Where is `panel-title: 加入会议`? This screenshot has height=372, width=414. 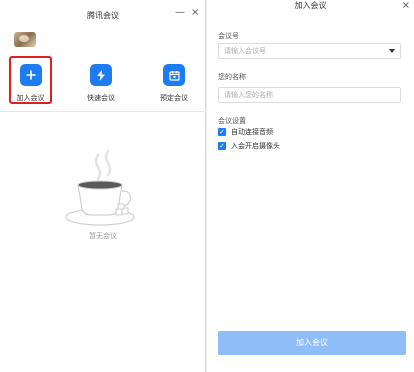 panel-title: 加入会议 is located at coordinates (310, 5).